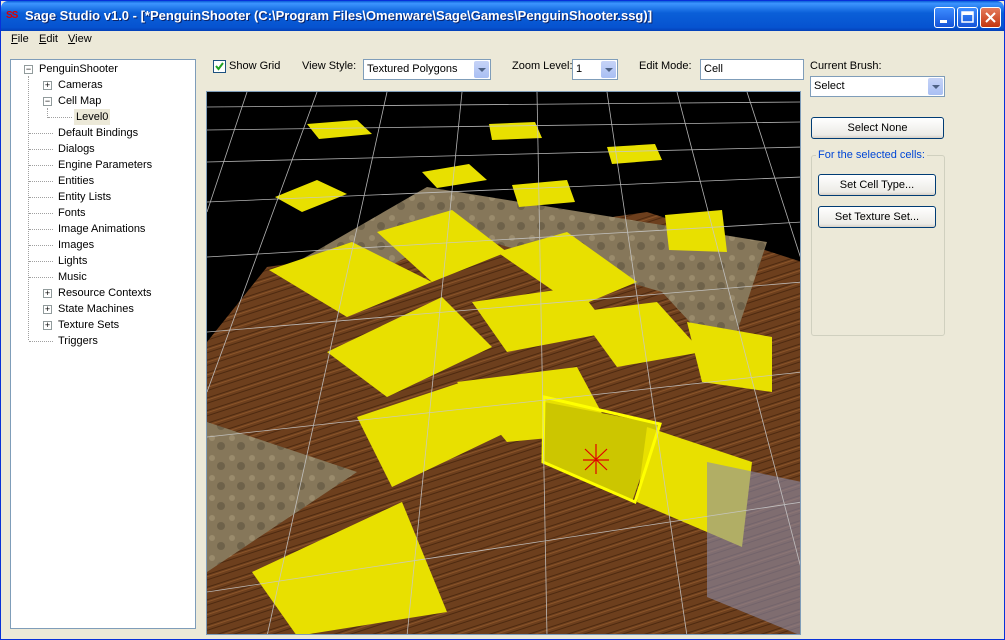  I want to click on tree-item-state-machines: State Machines, so click(96, 309).